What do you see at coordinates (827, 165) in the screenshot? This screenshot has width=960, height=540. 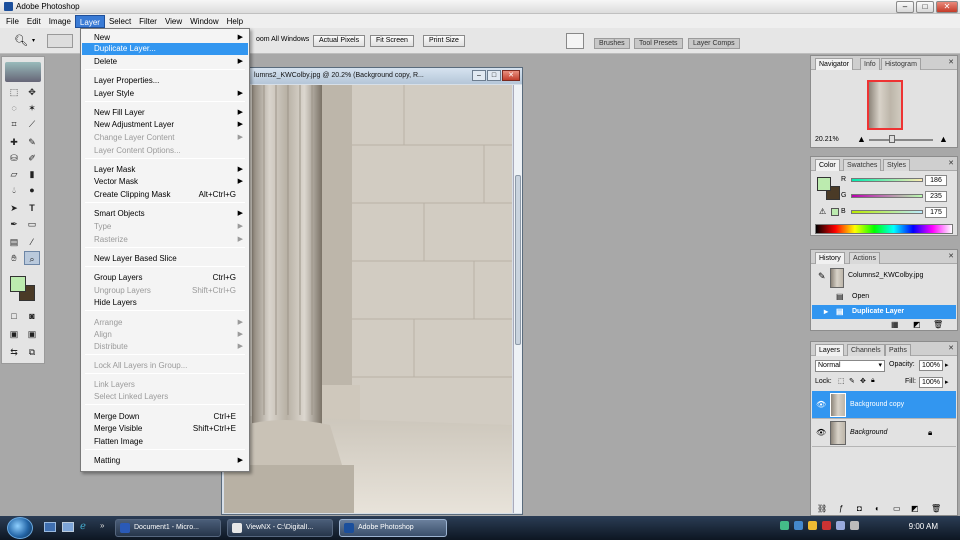 I see `tab-color: Color` at bounding box center [827, 165].